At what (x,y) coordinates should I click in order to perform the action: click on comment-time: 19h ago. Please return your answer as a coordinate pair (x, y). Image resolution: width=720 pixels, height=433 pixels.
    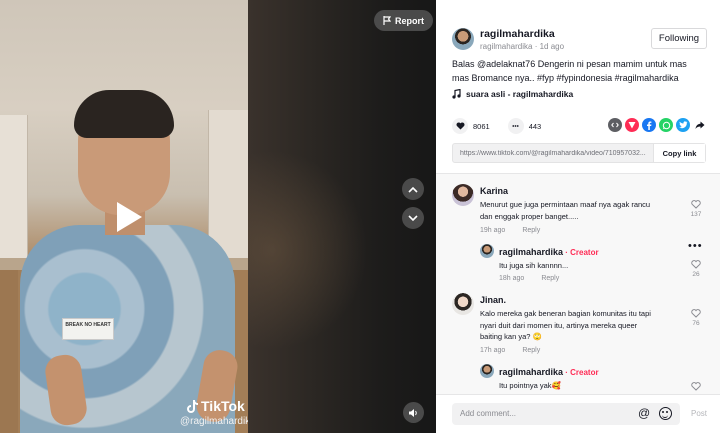
    Looking at the image, I should click on (493, 230).